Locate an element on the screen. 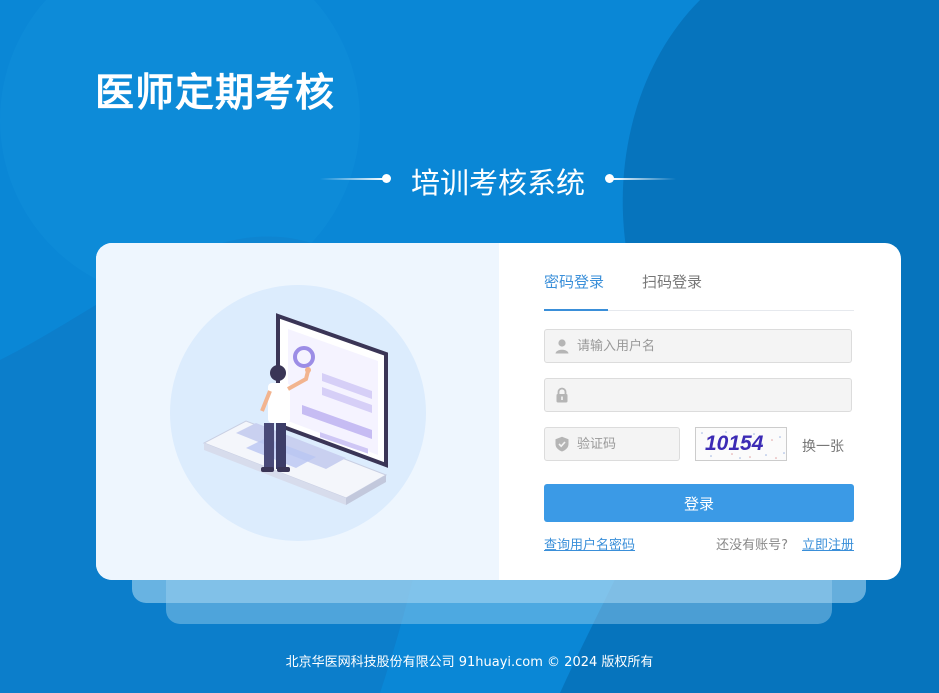 The height and width of the screenshot is (693, 939). system-subtitle: 培训考核系统 is located at coordinates (497, 183).